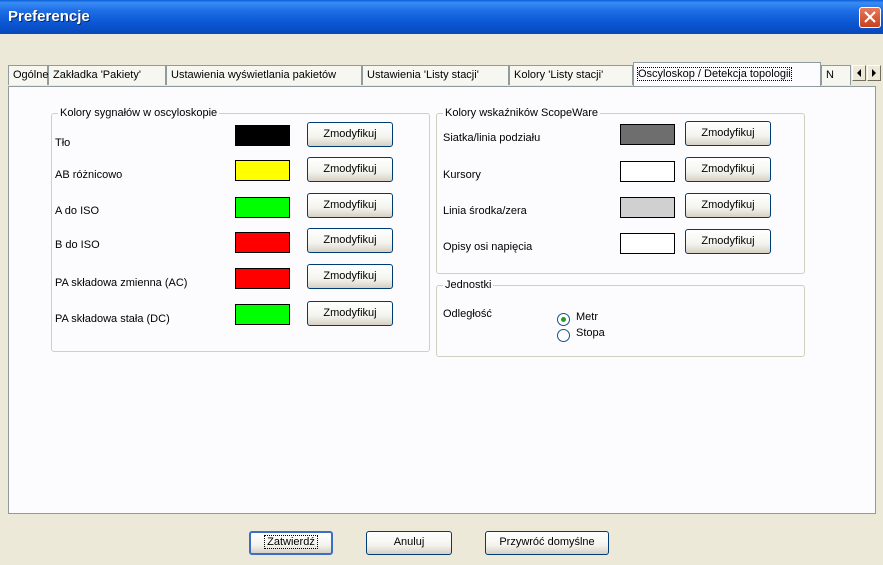 Image resolution: width=883 pixels, height=565 pixels. Describe the element at coordinates (468, 285) in the screenshot. I see `units-title: Jednostki` at that location.